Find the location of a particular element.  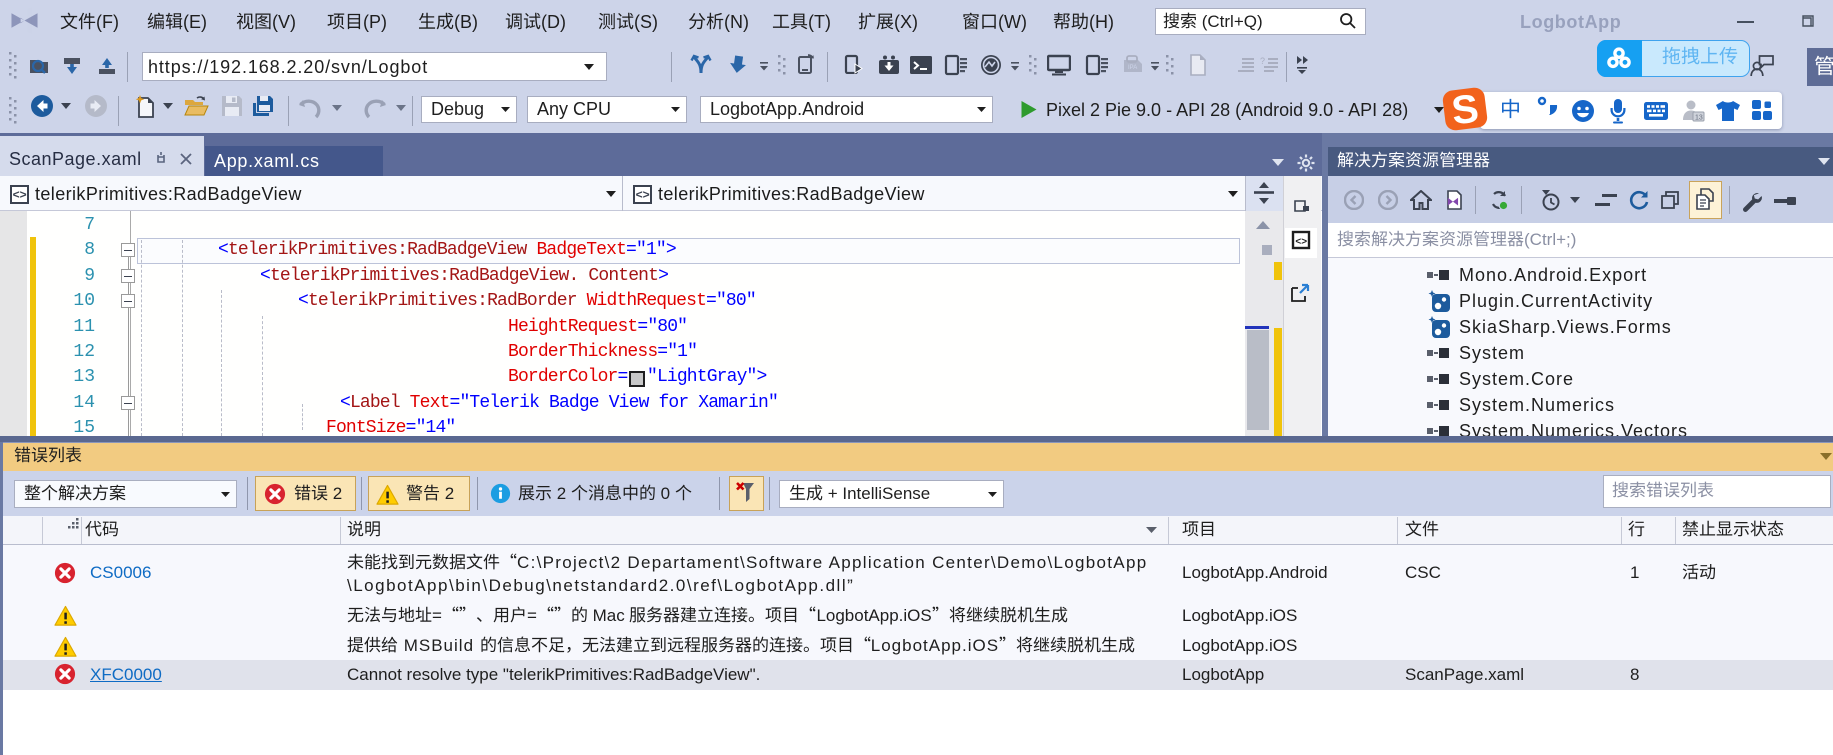

svg-text: 13 is located at coordinates (1699, 118).